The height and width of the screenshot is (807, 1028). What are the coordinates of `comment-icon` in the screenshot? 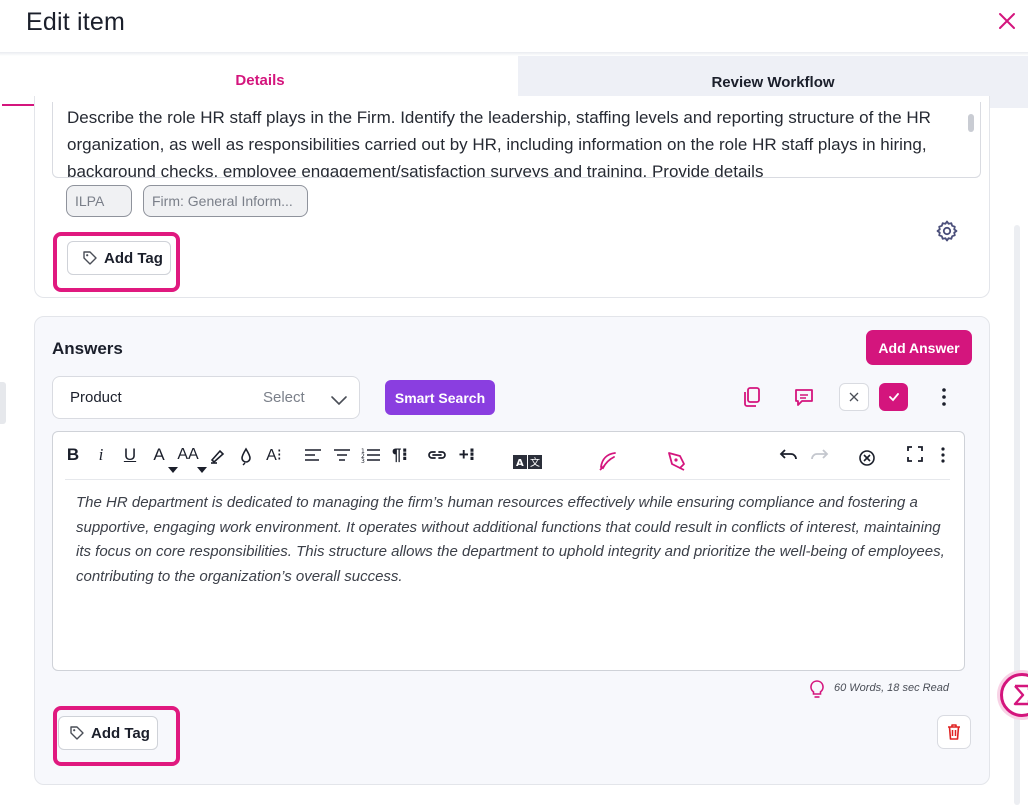 It's located at (804, 397).